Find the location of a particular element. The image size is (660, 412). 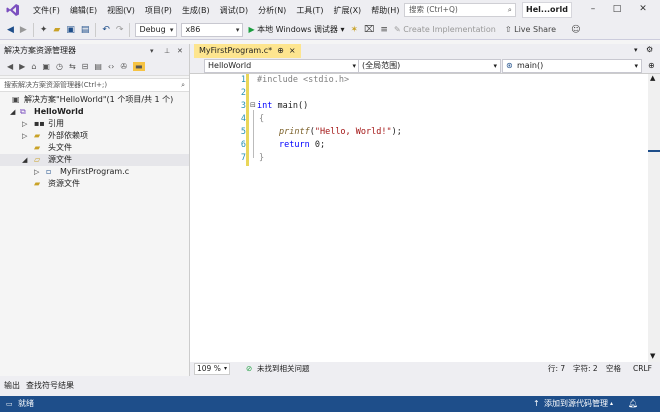

status-bar: ▭ 就绪 ↑ 添加到源代码管理 ▴ 🔔︎ is located at coordinates (330, 404).